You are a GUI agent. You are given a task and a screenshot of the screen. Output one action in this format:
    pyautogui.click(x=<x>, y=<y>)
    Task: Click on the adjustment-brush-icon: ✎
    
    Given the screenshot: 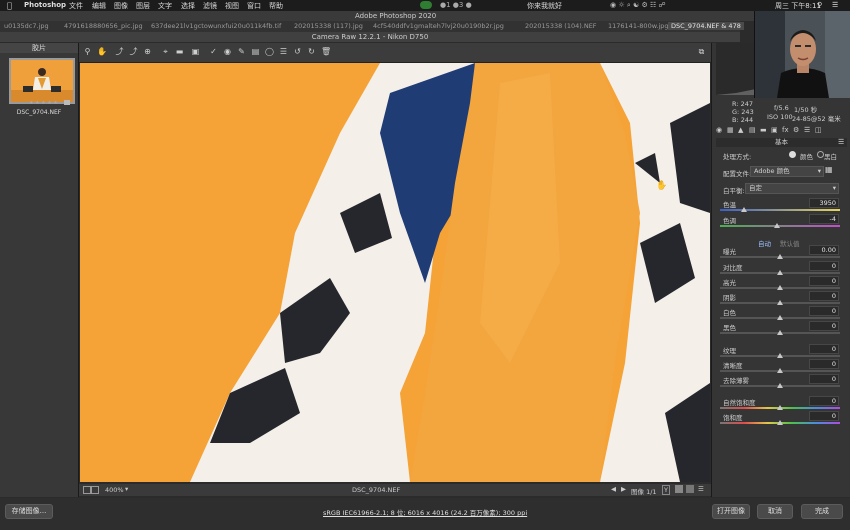 What is the action you would take?
    pyautogui.click(x=241, y=51)
    